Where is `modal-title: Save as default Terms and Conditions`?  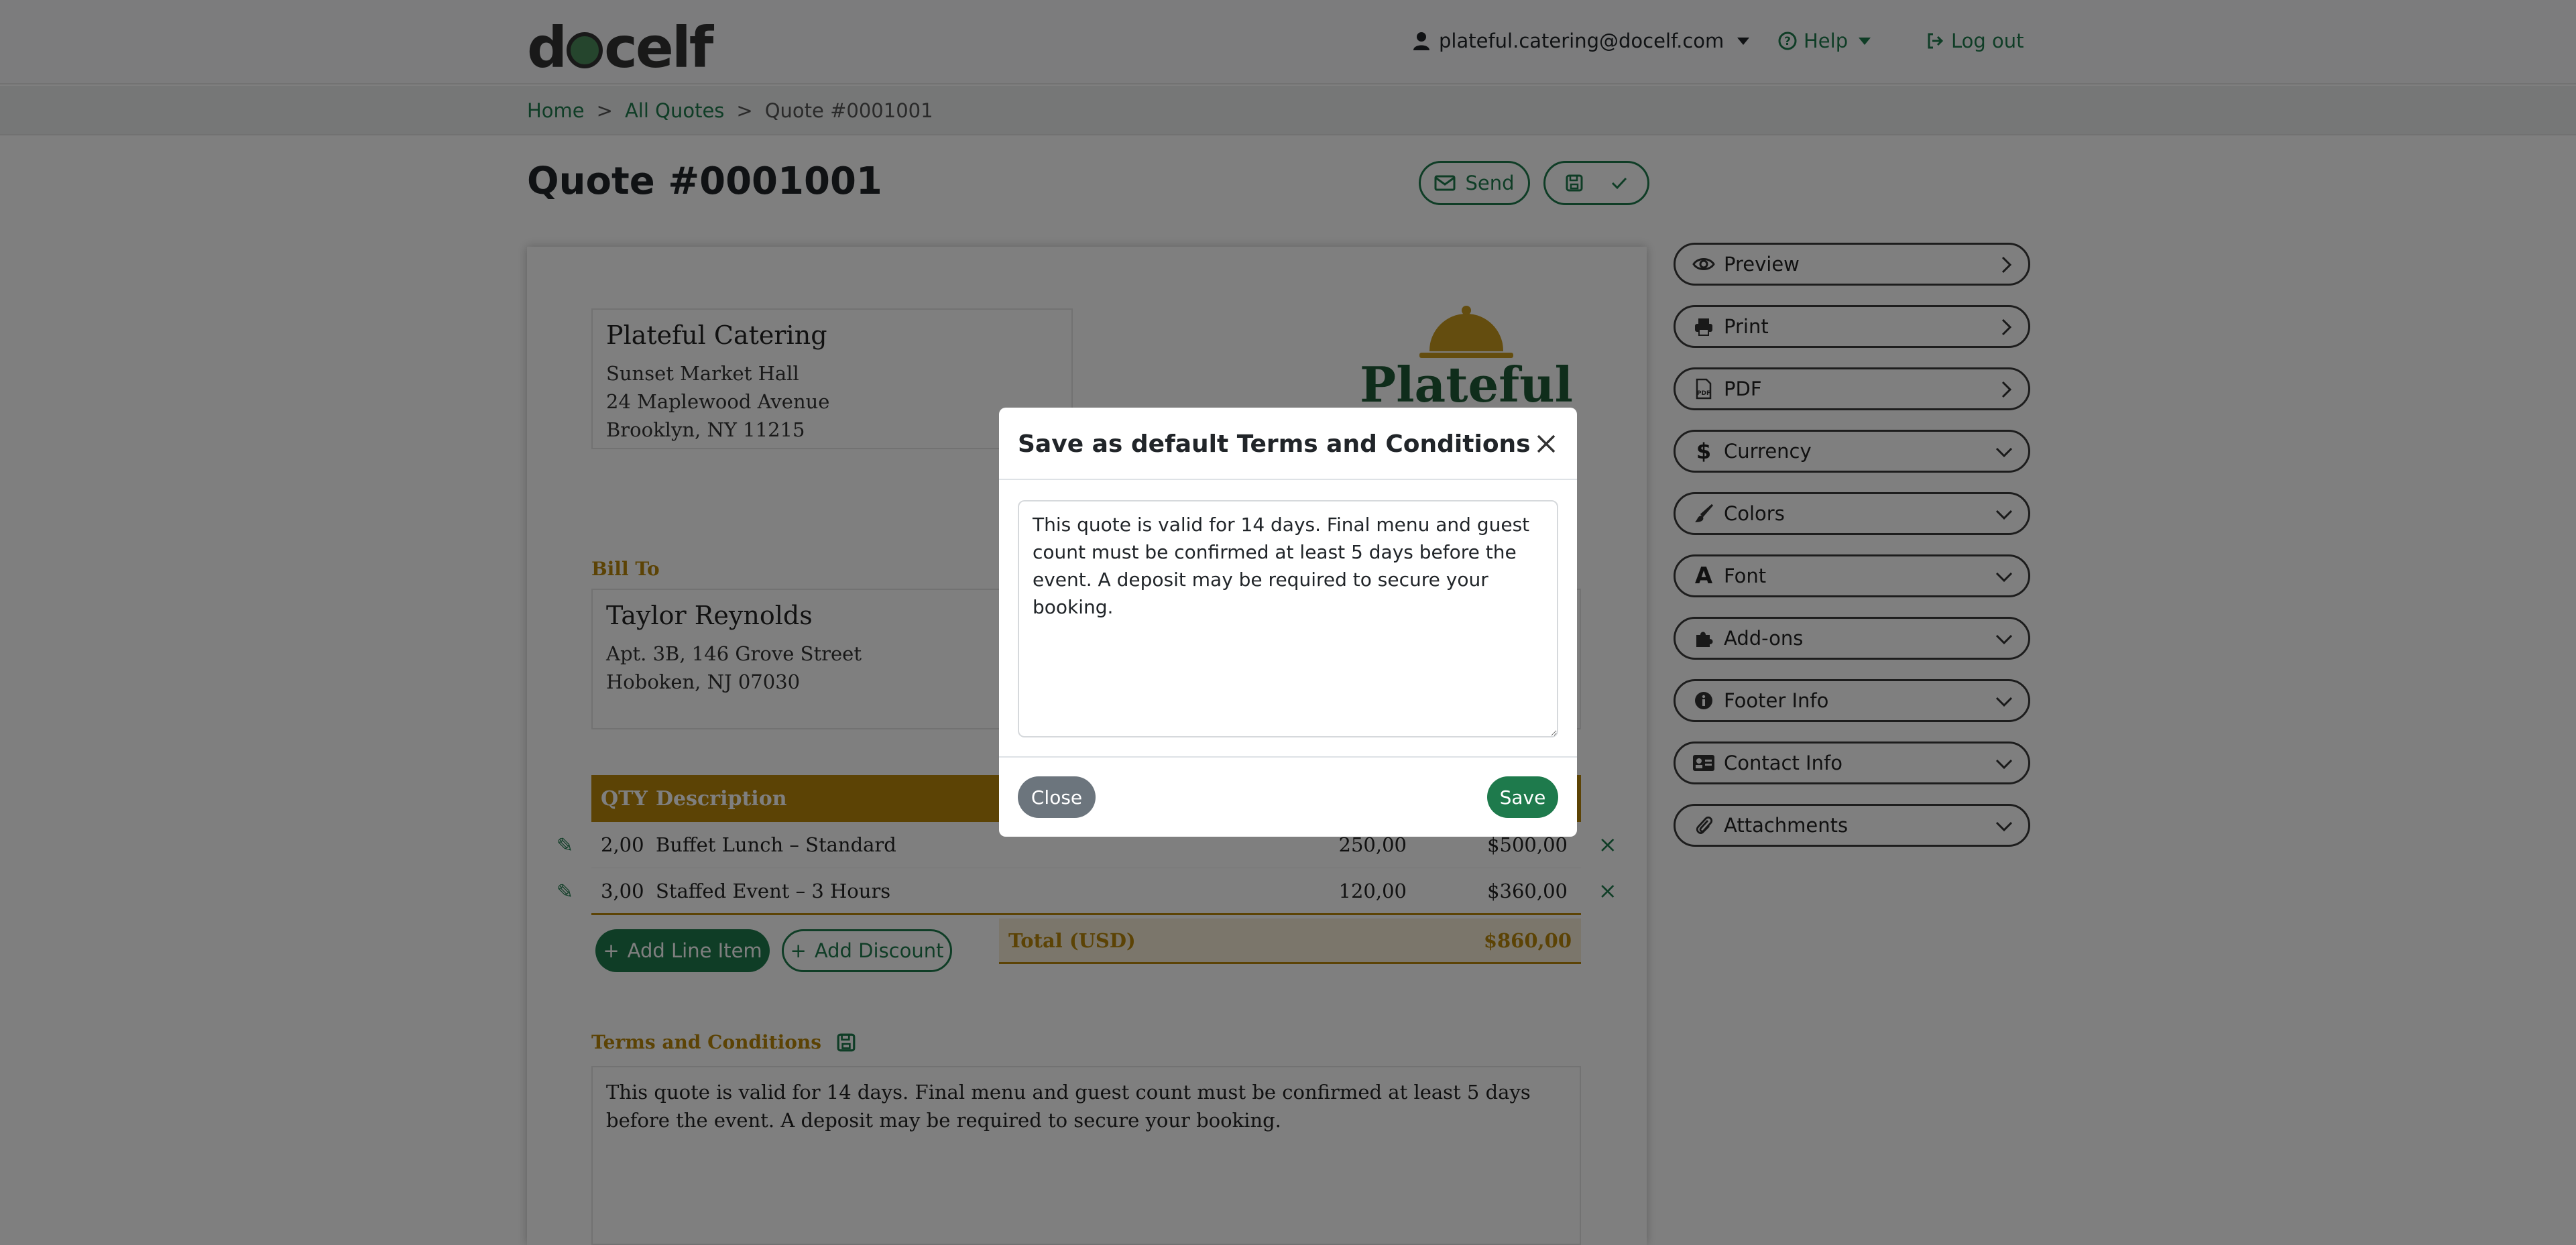
modal-title: Save as default Terms and Conditions is located at coordinates (1274, 444).